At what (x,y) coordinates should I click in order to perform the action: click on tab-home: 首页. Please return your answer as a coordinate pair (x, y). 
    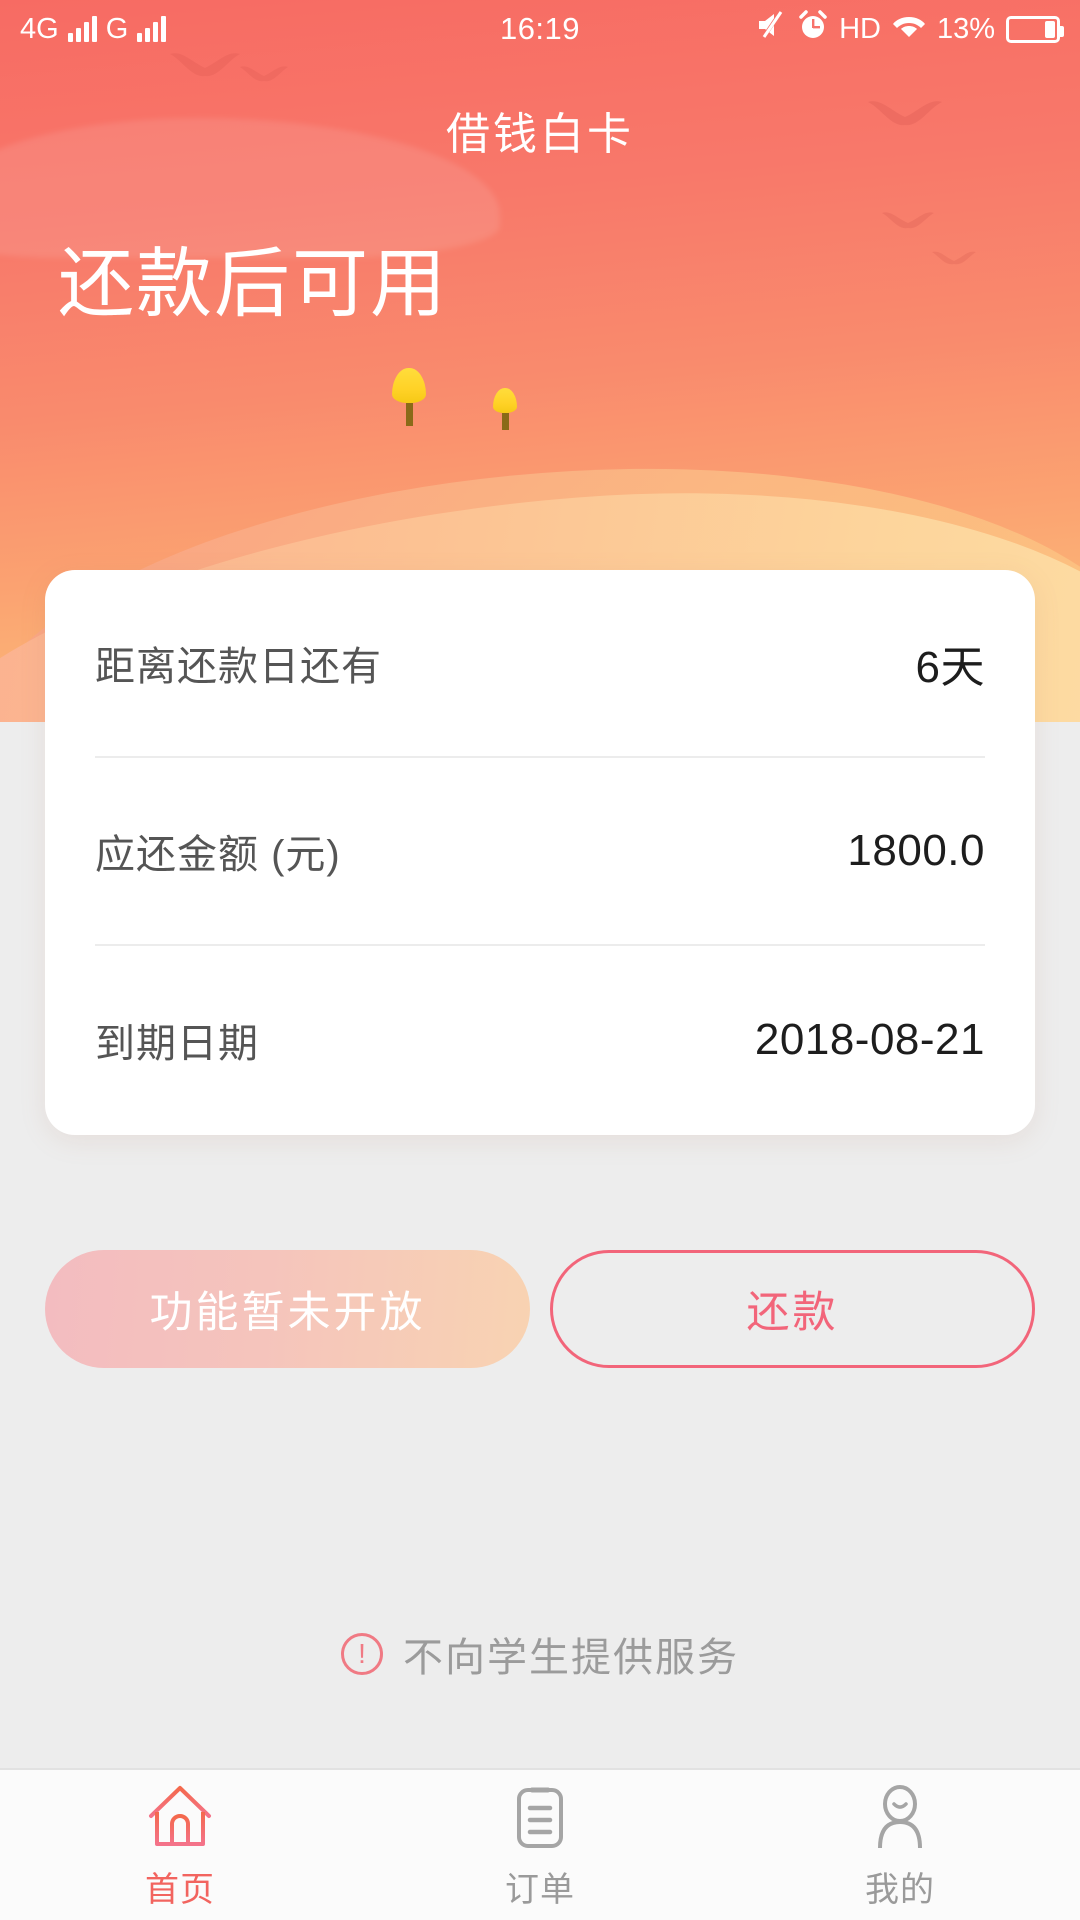
    Looking at the image, I should click on (180, 1845).